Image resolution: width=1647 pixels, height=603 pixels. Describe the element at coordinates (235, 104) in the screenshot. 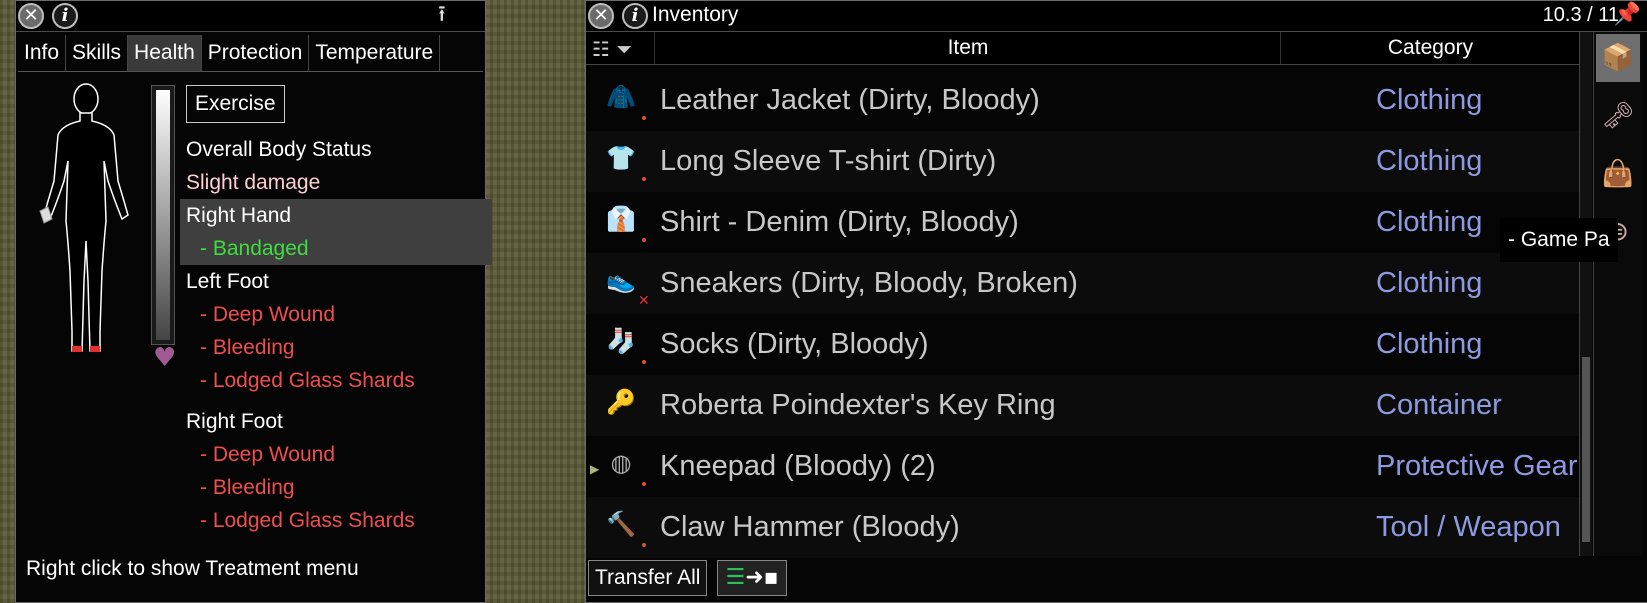

I see `exercise-button: Exercise` at that location.